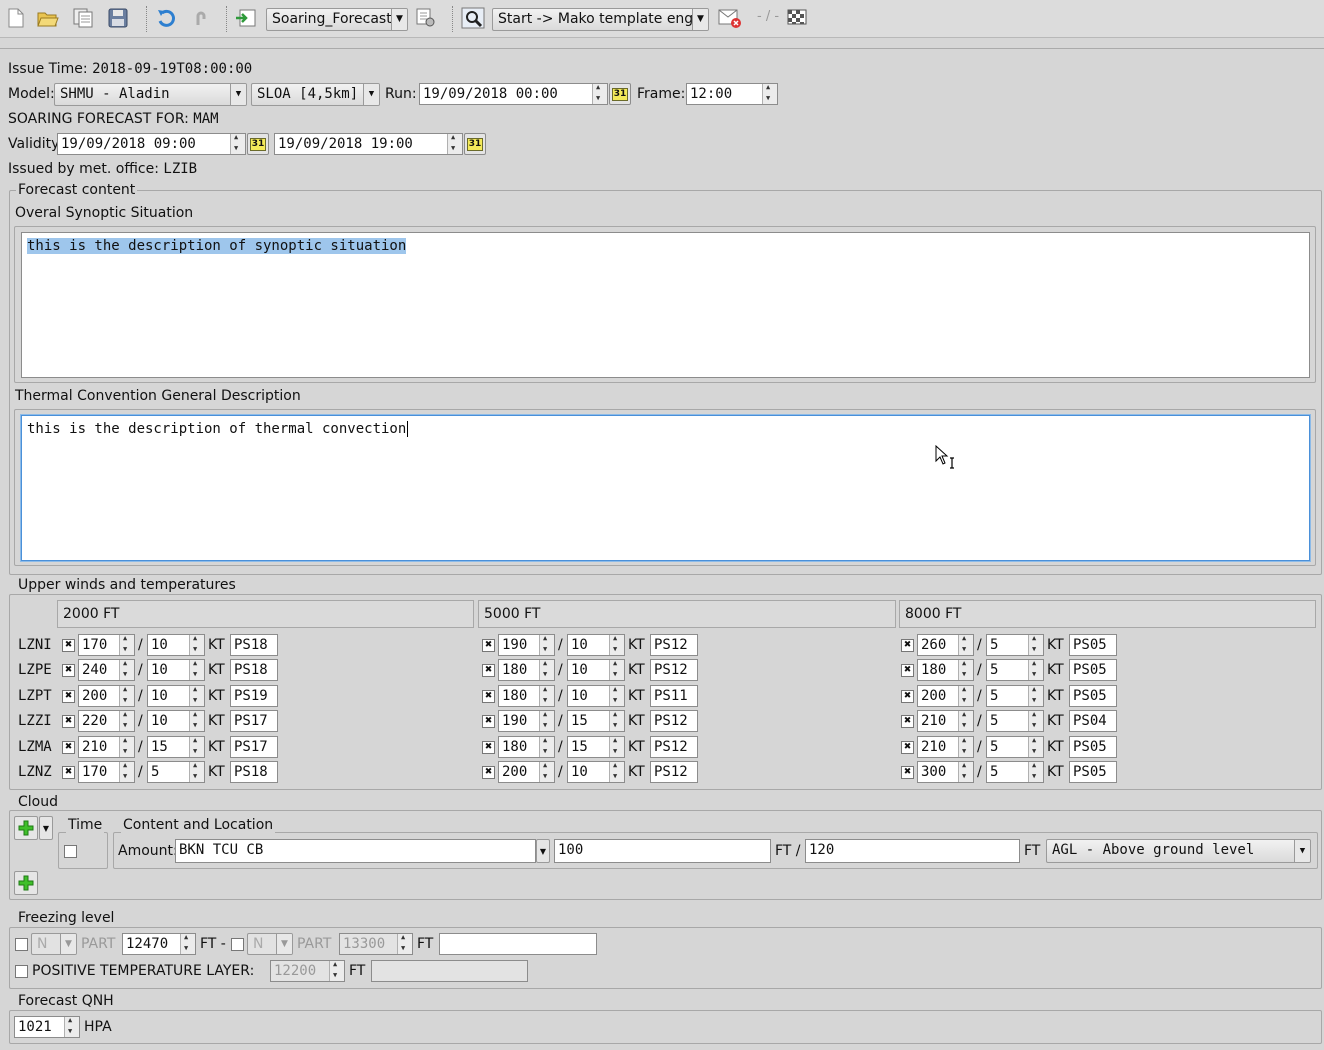  I want to click on add-cloud-button, so click(26, 828).